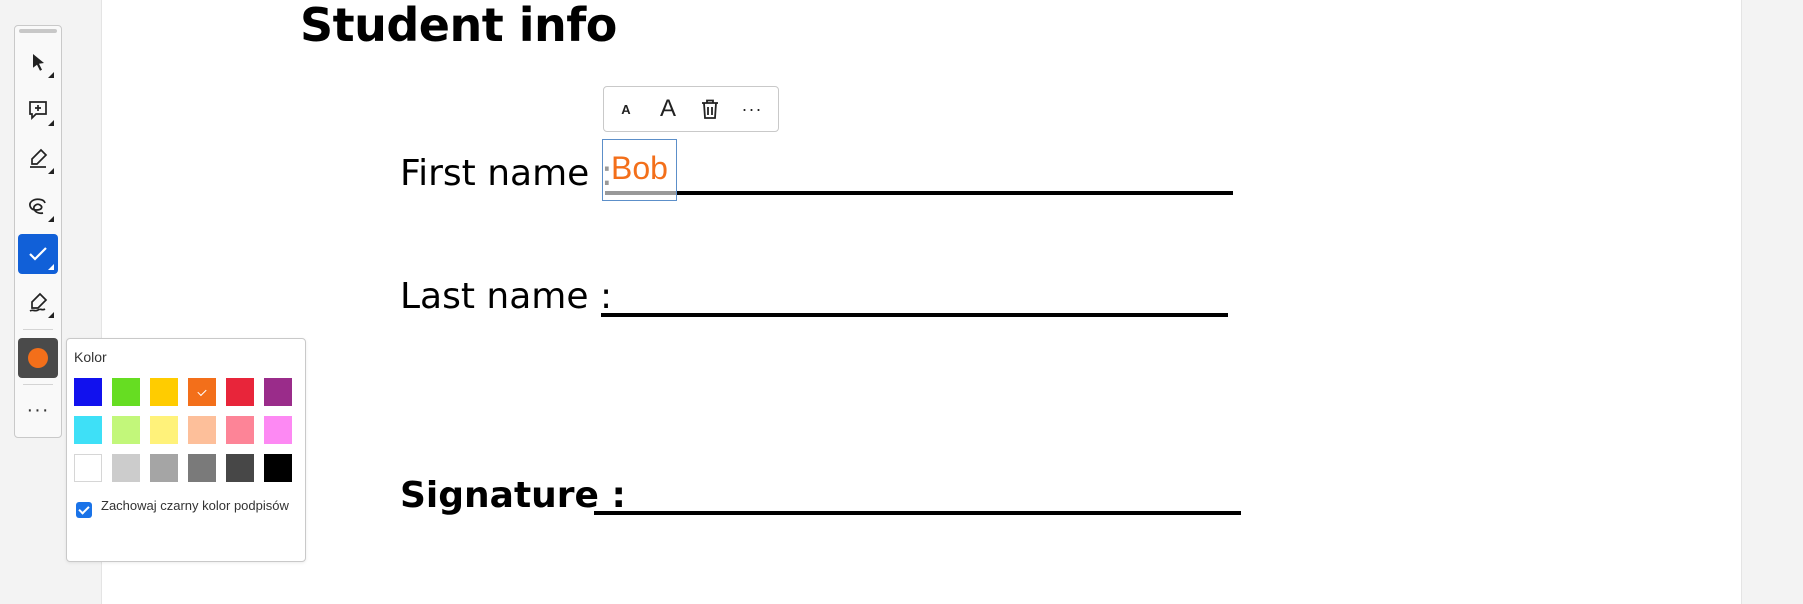 The image size is (1803, 604). What do you see at coordinates (458, 26) in the screenshot?
I see `document-title: Student info` at bounding box center [458, 26].